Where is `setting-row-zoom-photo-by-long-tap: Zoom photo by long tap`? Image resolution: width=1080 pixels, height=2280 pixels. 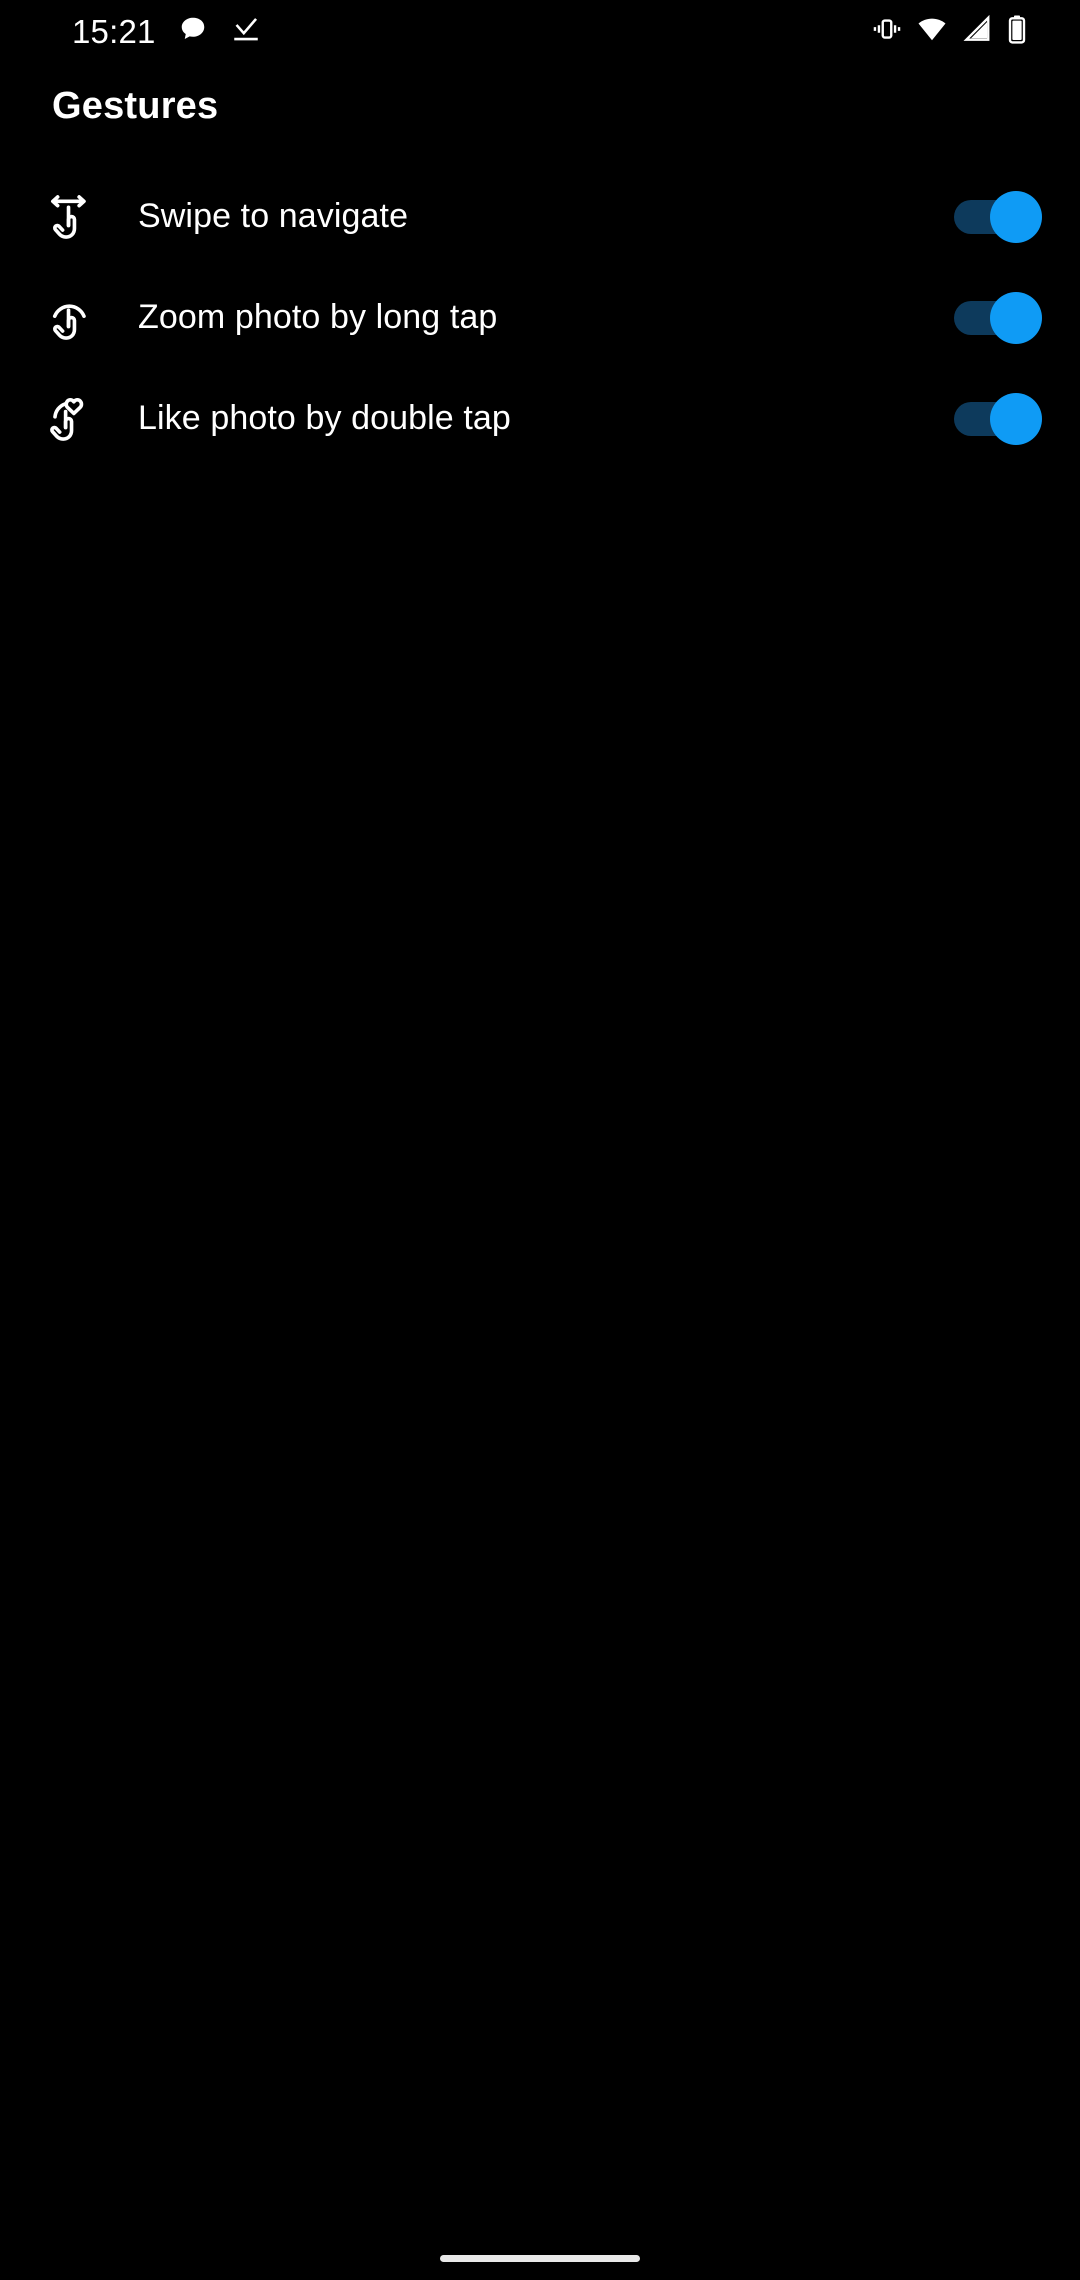 setting-row-zoom-photo-by-long-tap: Zoom photo by long tap is located at coordinates (540, 317).